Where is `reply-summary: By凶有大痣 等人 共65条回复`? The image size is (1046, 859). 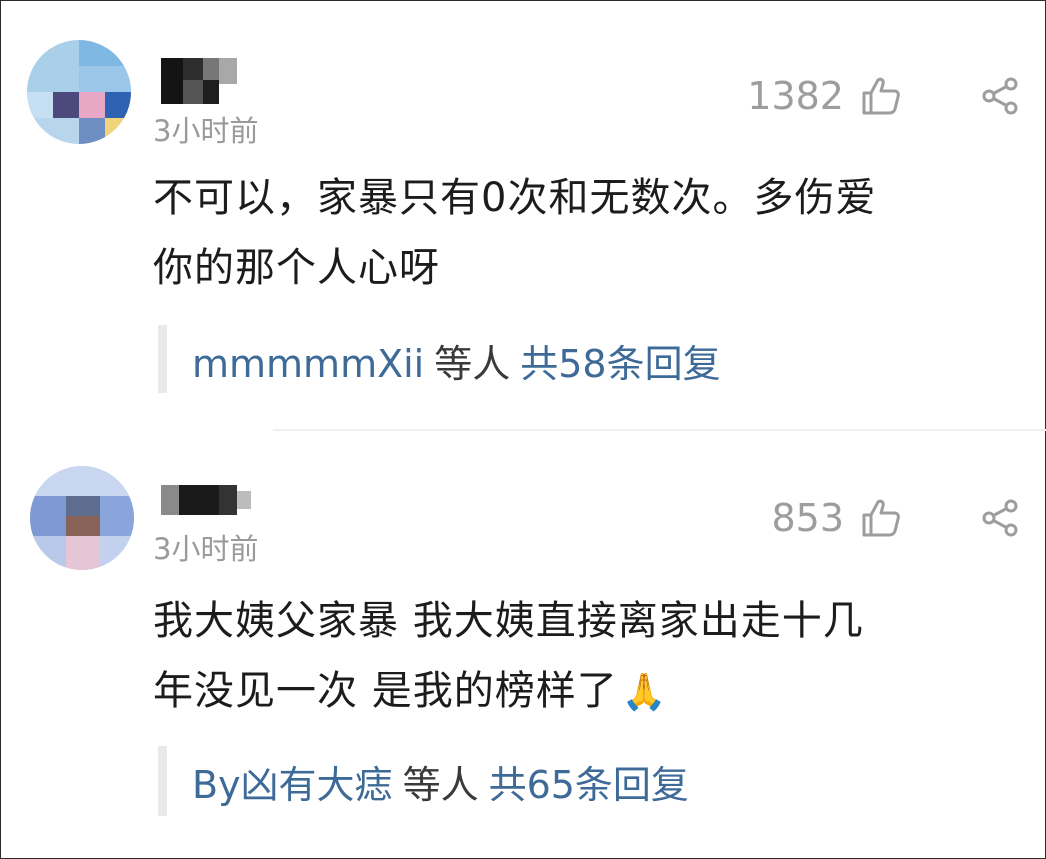 reply-summary: By凶有大痣 等人 共65条回复 is located at coordinates (508, 781).